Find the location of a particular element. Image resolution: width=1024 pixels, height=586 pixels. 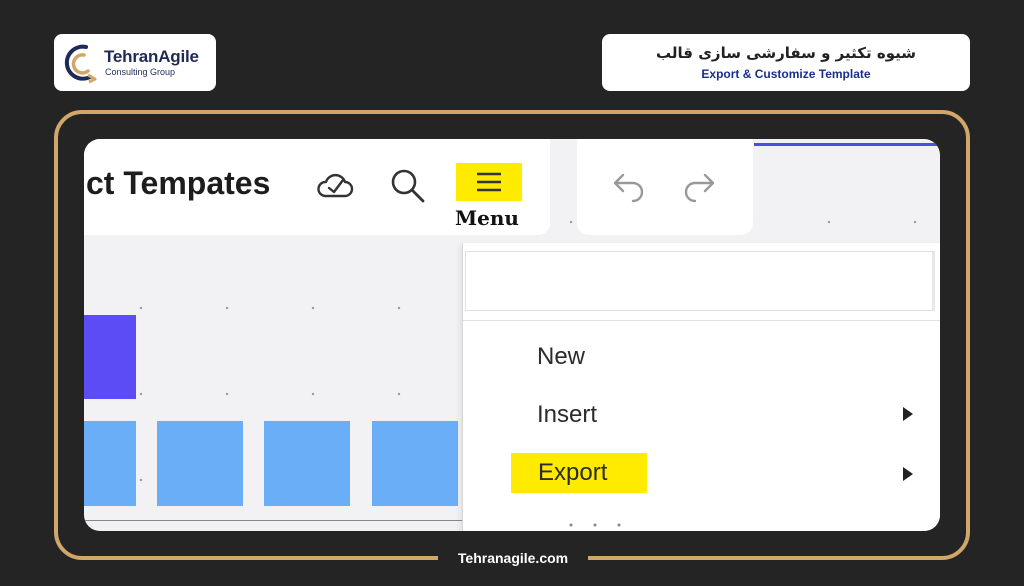

title-persian: شیوه تکثیر و سفارشی سازی قالب is located at coordinates (786, 53).